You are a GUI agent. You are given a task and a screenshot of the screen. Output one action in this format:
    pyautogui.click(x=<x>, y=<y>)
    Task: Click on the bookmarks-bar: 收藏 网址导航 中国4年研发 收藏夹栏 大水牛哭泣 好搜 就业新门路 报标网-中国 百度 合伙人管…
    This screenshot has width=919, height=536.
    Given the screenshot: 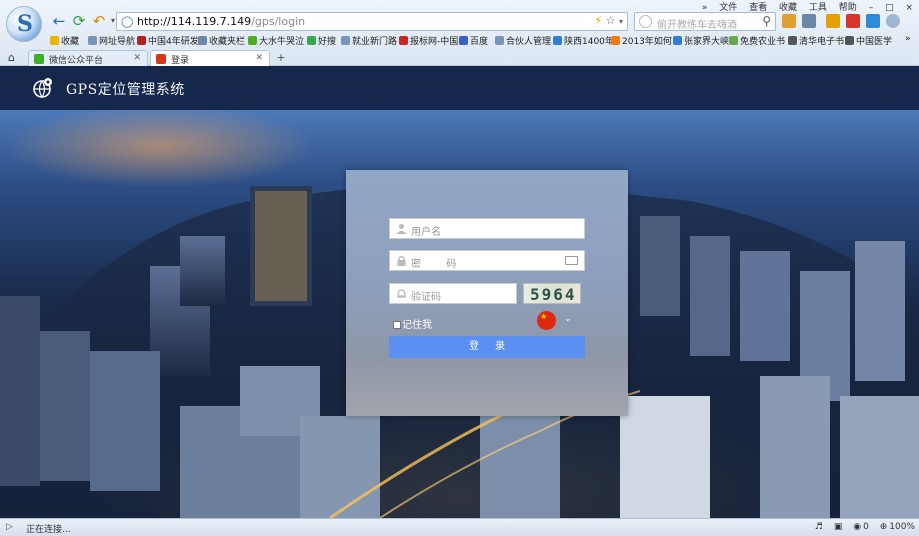 What is the action you would take?
    pyautogui.click(x=459, y=40)
    